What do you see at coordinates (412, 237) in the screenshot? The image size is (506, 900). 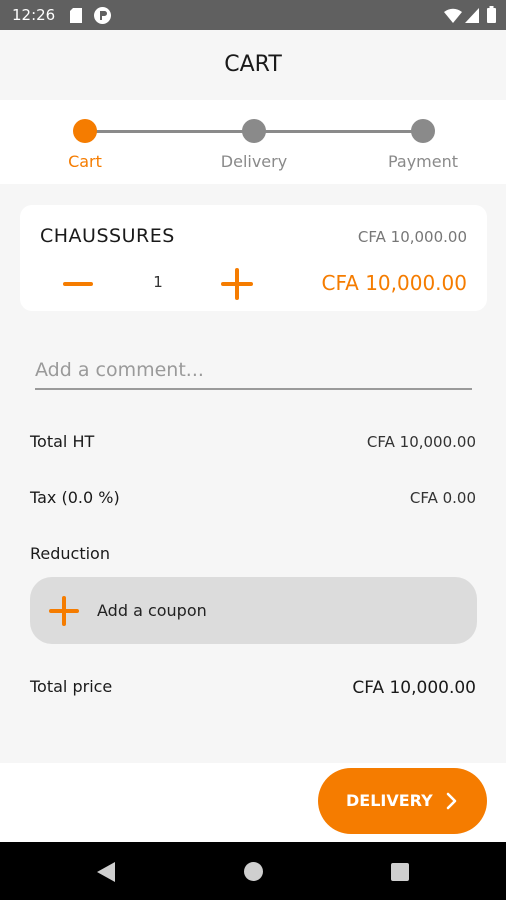 I see `item-unit-price: CFA 10,000.00` at bounding box center [412, 237].